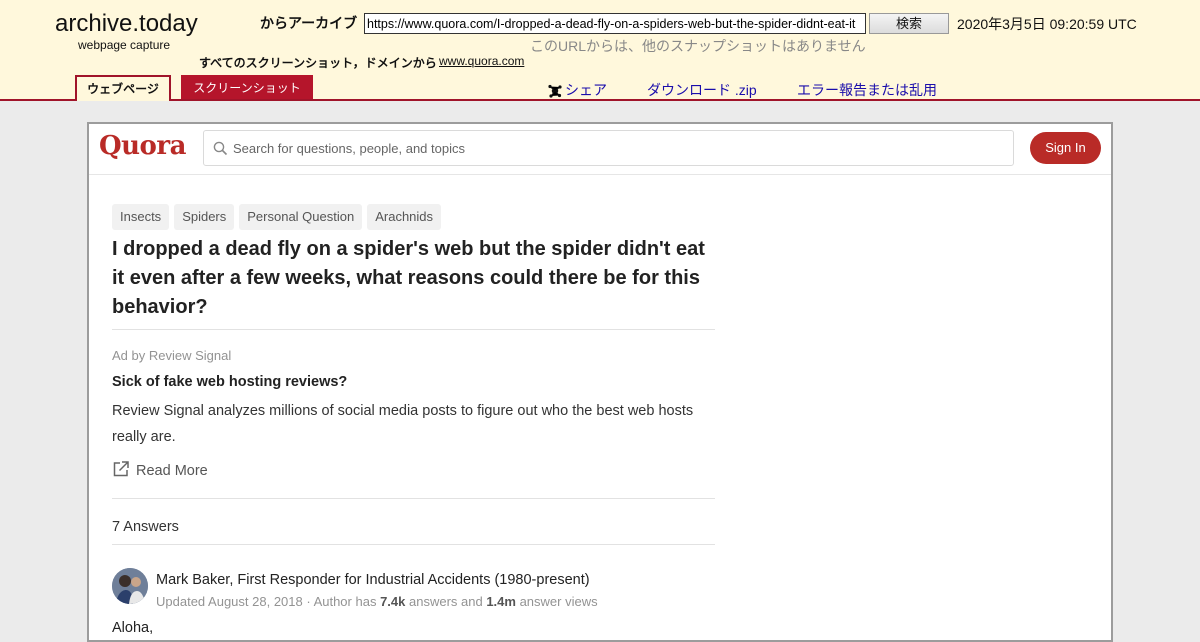 This screenshot has width=1200, height=642. Describe the element at coordinates (555, 91) in the screenshot. I see `share-icon` at that location.